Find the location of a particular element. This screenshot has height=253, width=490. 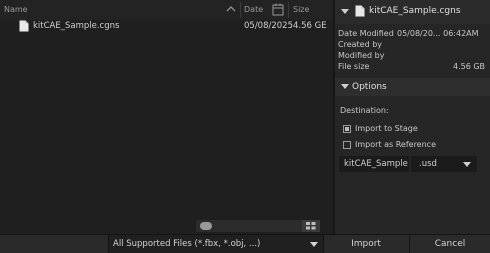

modified-by-label: Modified by is located at coordinates (361, 55).